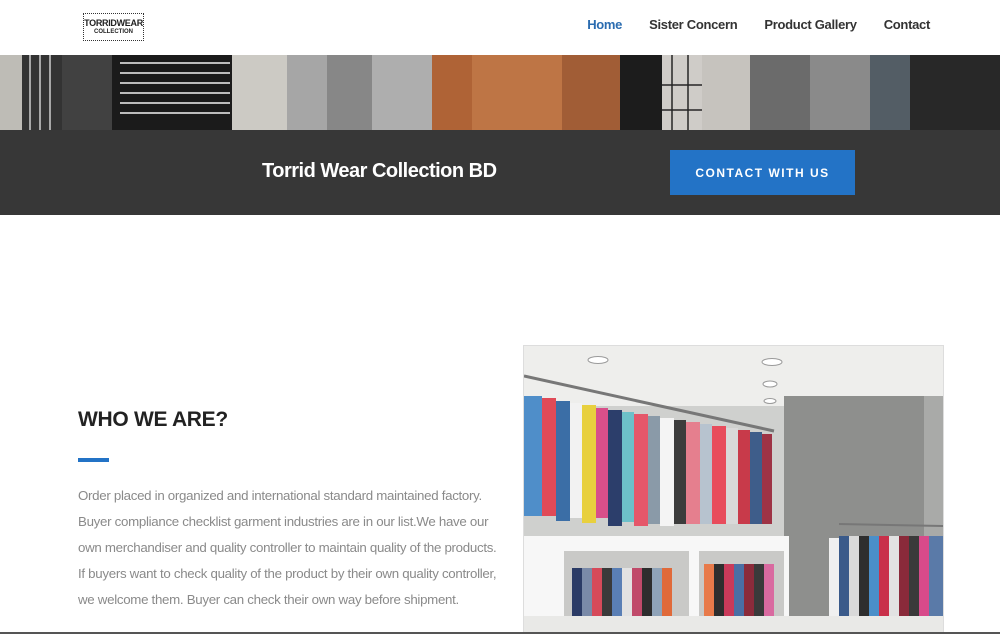  I want to click on nav-sister-concern: Sister Concern, so click(693, 24).